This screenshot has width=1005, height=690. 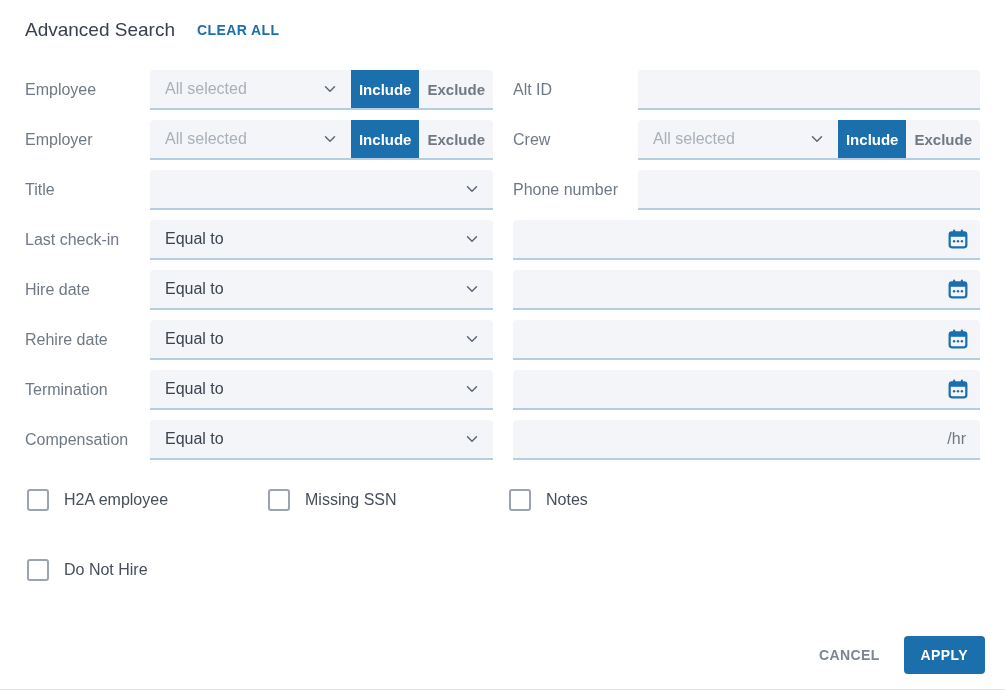 I want to click on checkbox-label: Do Not Hire, so click(x=106, y=570).